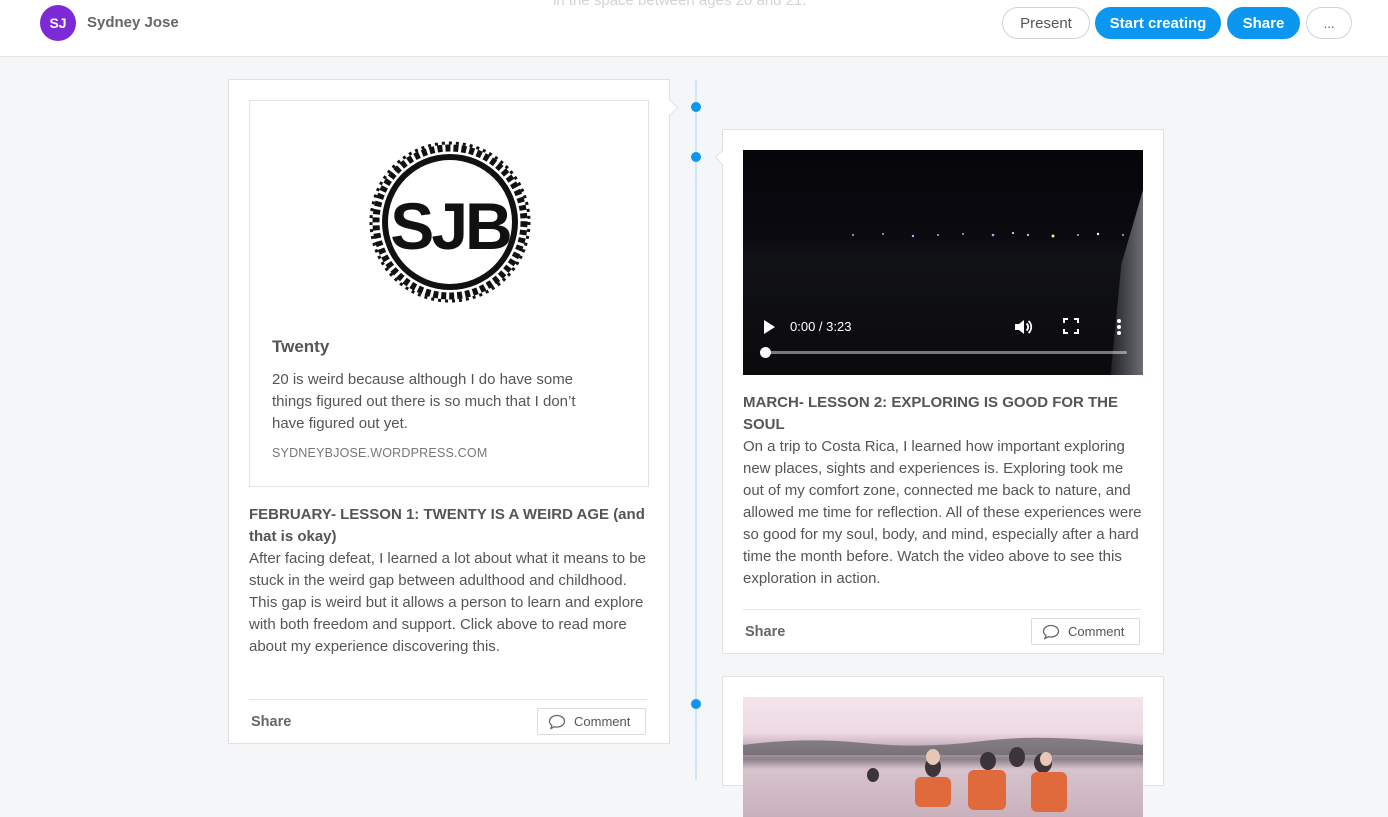 This screenshot has height=817, width=1388. I want to click on page-subtitle: in the space between ages 20 and 21., so click(680, 4).